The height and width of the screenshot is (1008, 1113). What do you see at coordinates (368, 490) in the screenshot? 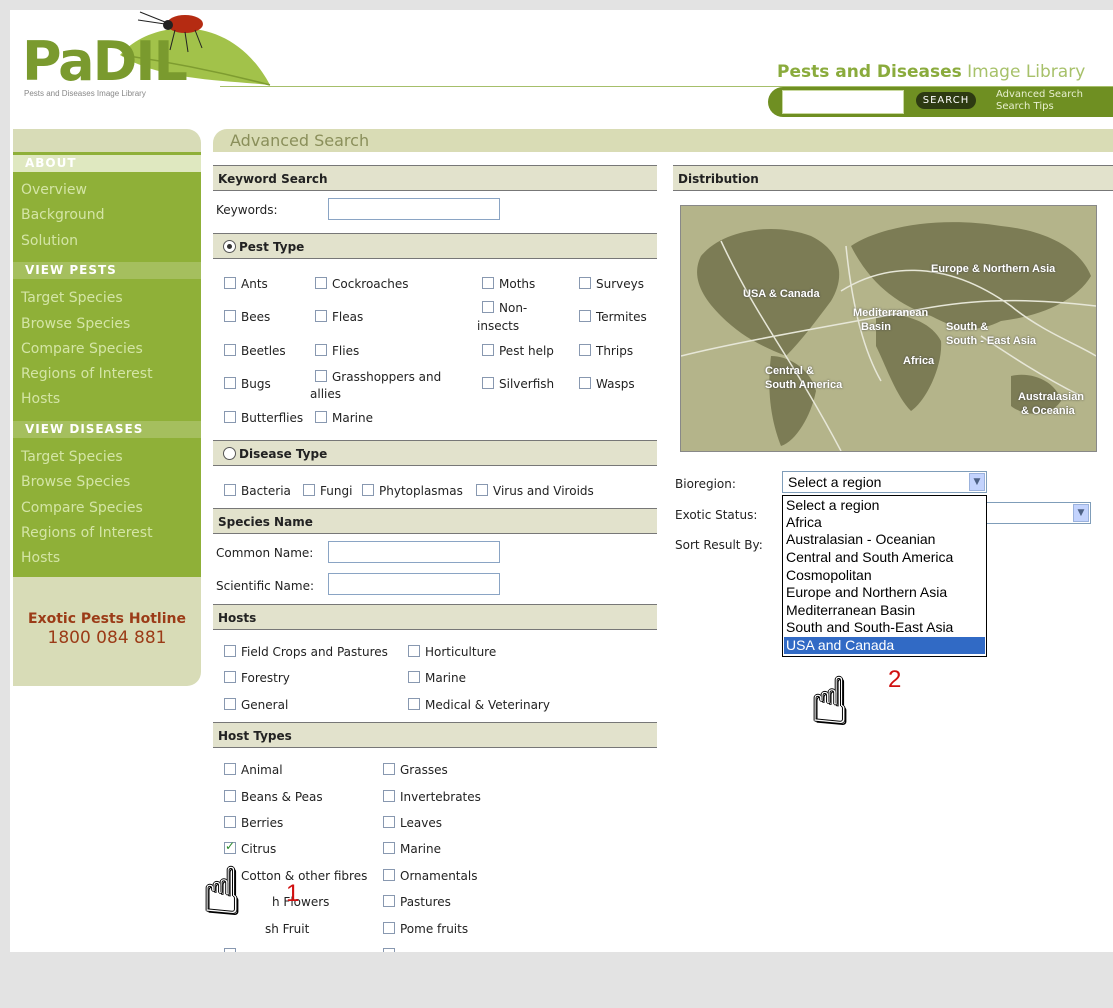
I see `checkbox-phytoplasmas` at bounding box center [368, 490].